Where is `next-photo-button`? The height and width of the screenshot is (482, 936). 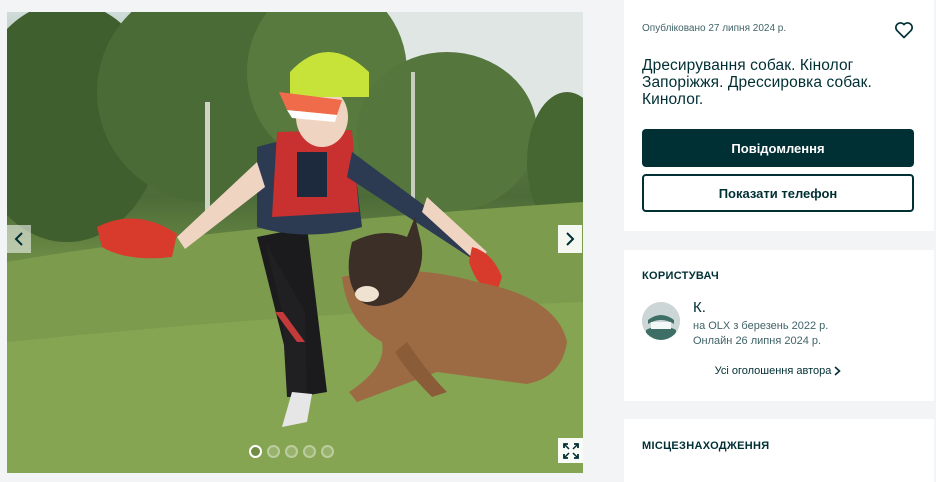
next-photo-button is located at coordinates (570, 239).